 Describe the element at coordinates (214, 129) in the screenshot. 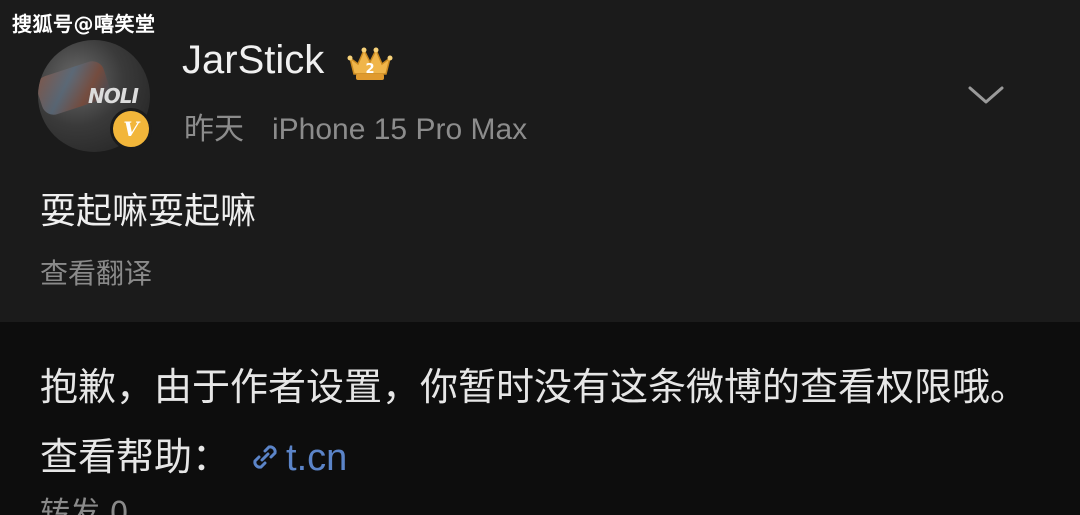

I see `post-time: 昨天` at that location.